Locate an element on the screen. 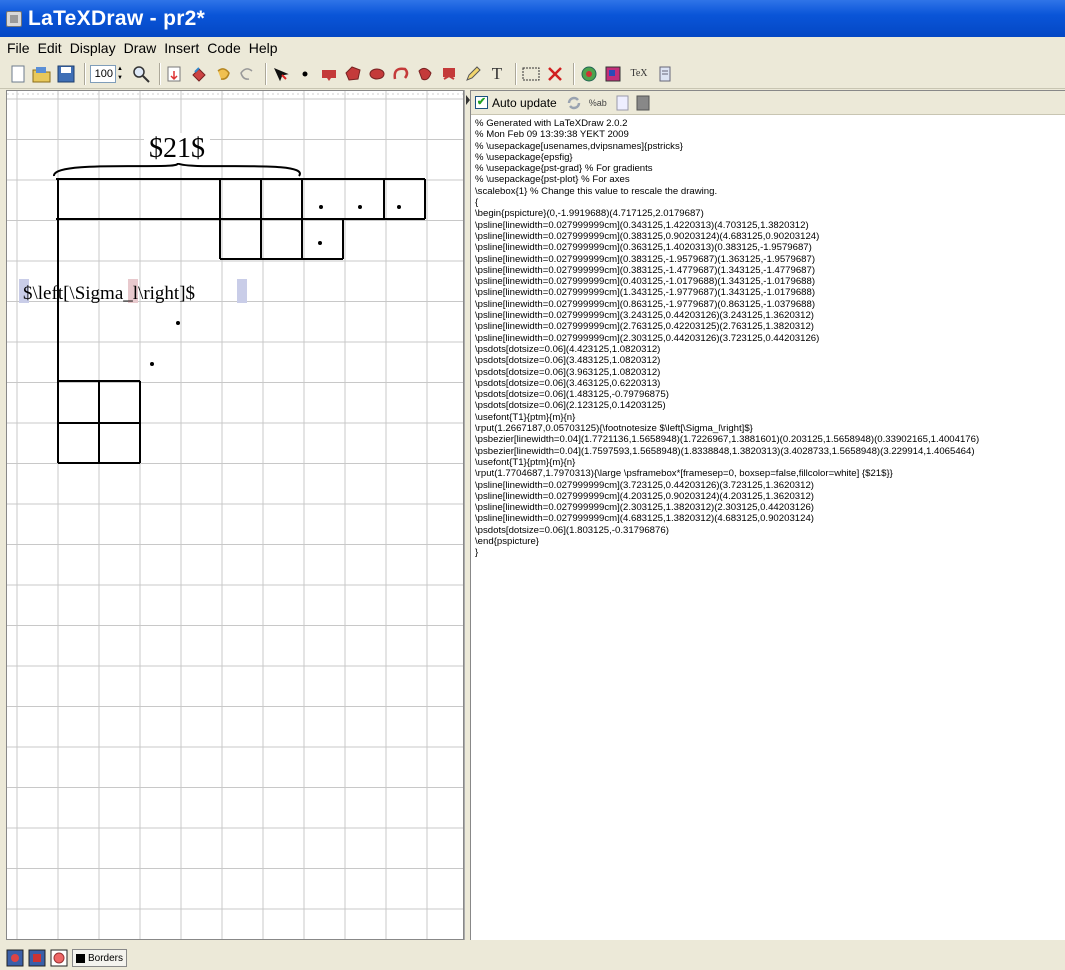 This screenshot has height=970, width=1065. menu-draw: Draw is located at coordinates (140, 48).